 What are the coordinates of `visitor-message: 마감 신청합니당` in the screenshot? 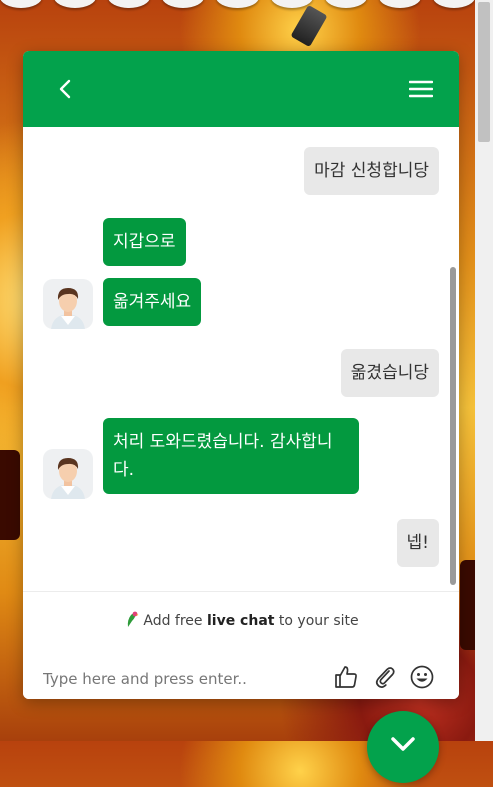 It's located at (371, 171).